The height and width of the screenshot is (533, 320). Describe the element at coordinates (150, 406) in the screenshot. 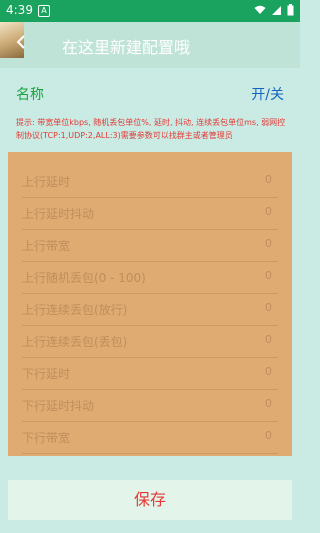

I see `field-downlink-jitter: 下行延时抖动 0` at that location.